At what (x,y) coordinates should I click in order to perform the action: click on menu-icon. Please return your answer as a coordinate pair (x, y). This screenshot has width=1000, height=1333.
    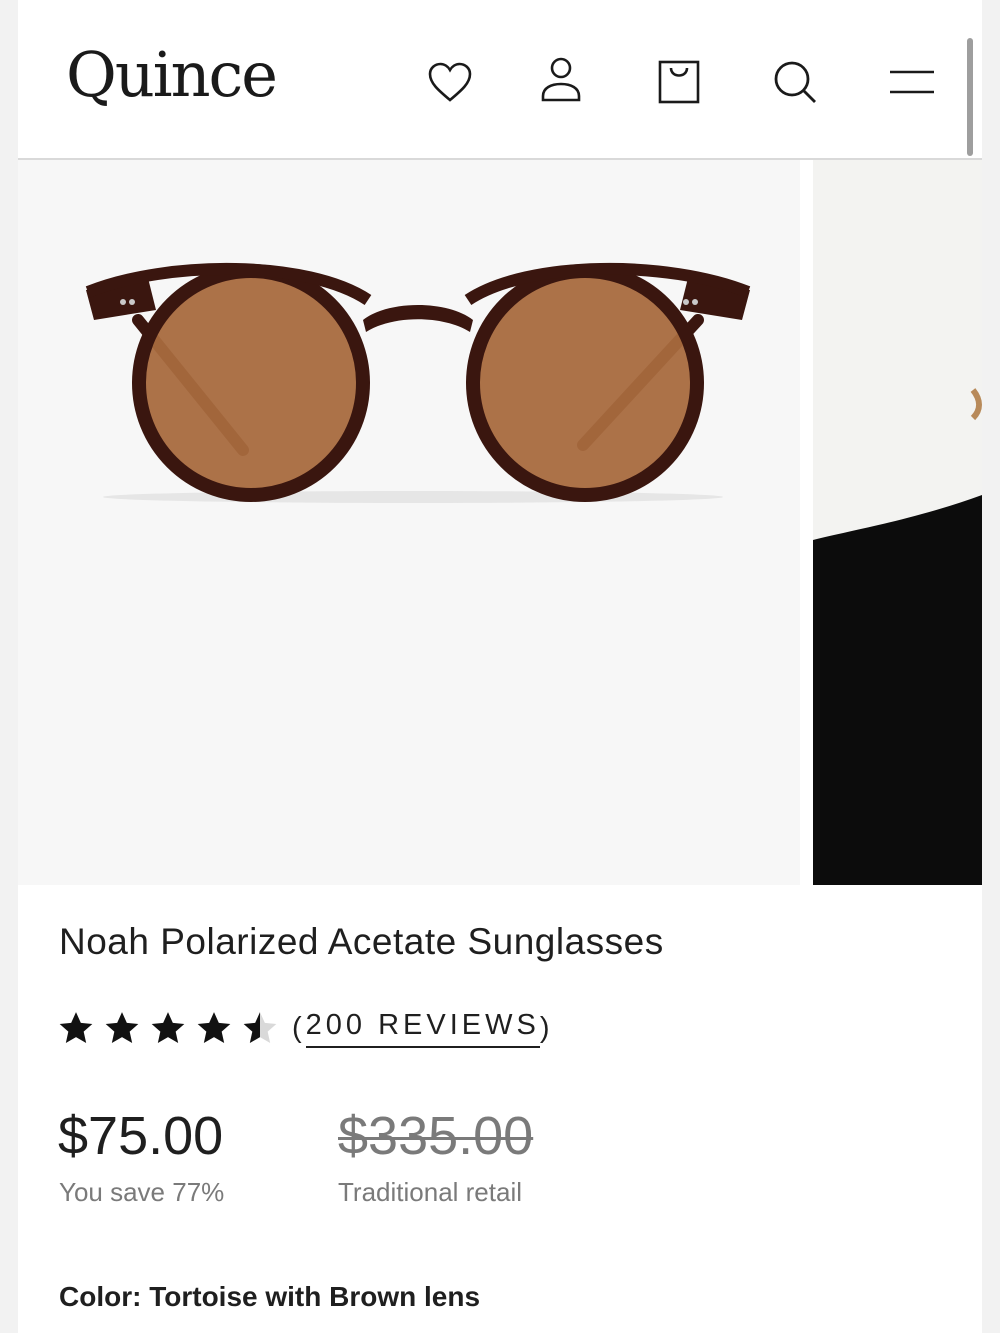
    Looking at the image, I should click on (912, 82).